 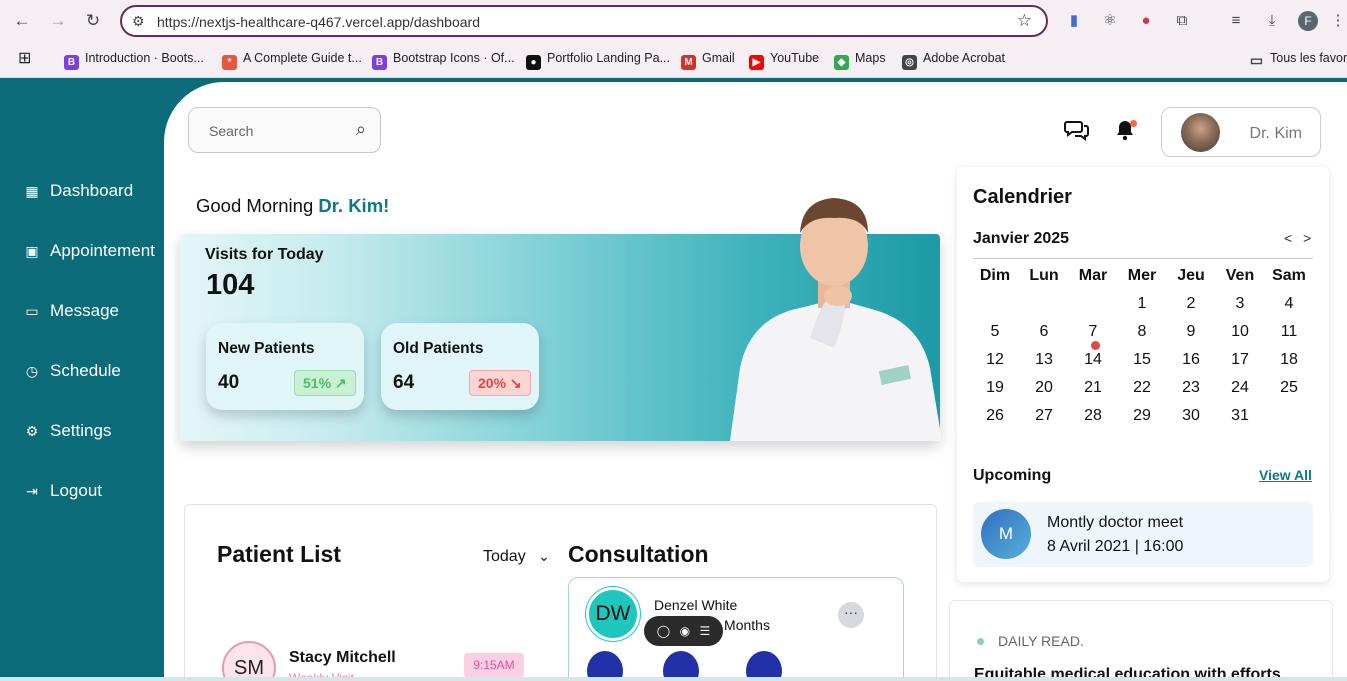 What do you see at coordinates (1093, 275) in the screenshot?
I see `calendar-weekday: Mar` at bounding box center [1093, 275].